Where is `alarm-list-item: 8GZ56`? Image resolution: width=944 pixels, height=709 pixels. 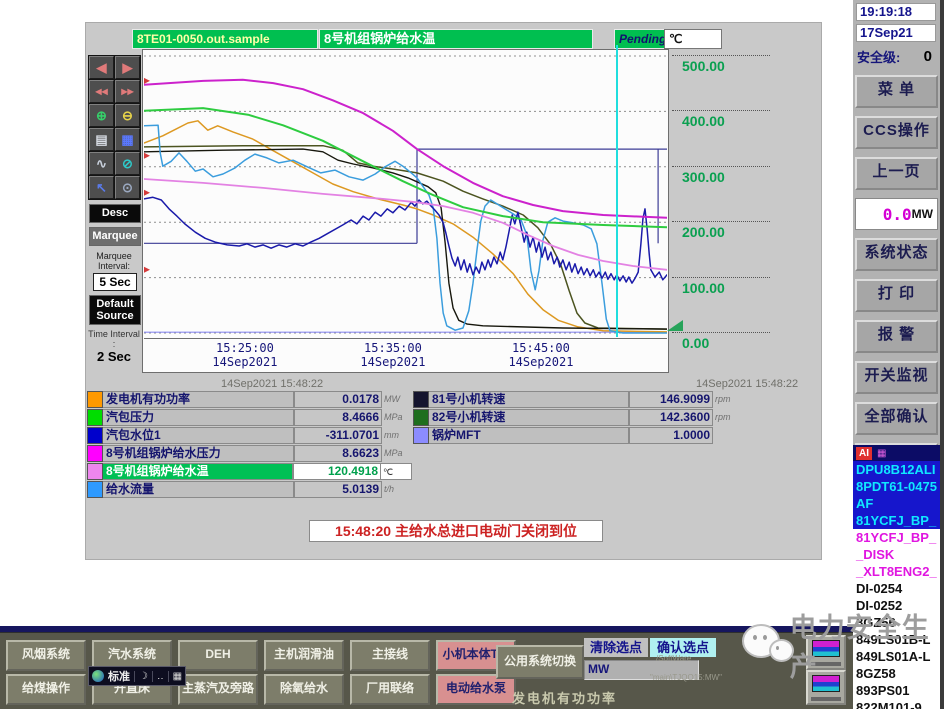
alarm-list-item: 8GZ56 is located at coordinates (896, 622).